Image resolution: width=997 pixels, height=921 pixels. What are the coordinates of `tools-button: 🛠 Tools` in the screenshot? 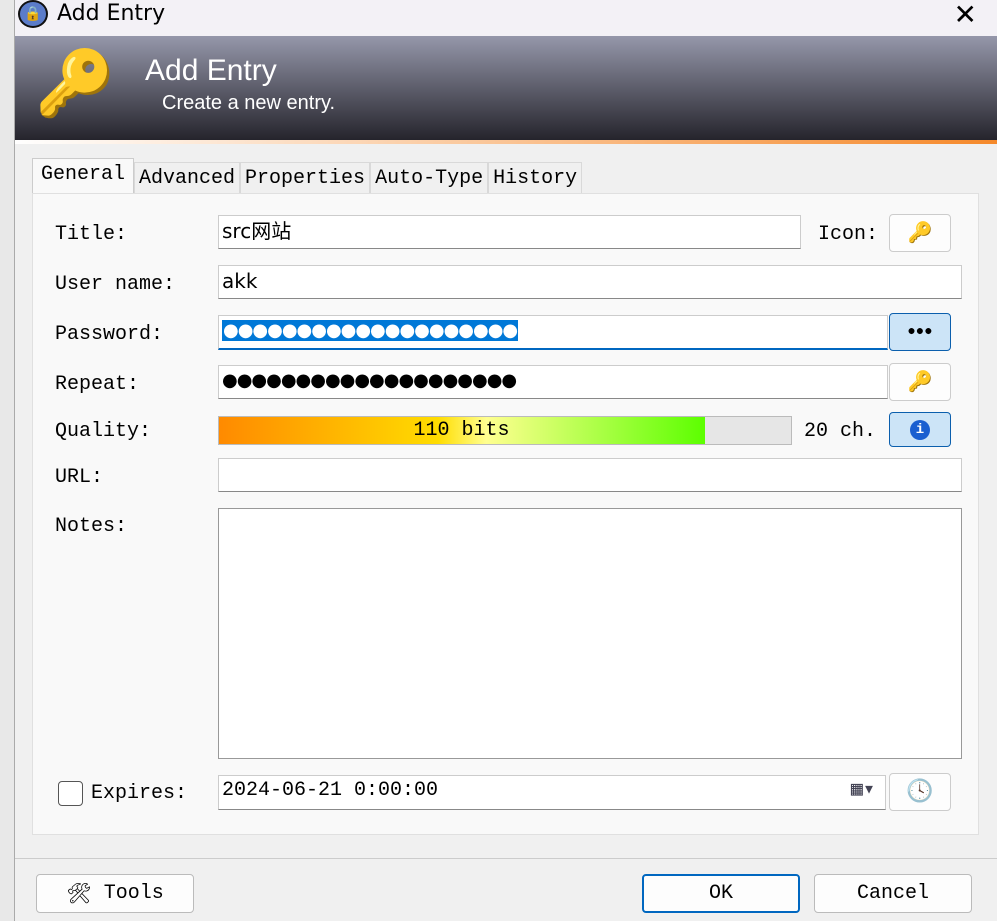 It's located at (115, 893).